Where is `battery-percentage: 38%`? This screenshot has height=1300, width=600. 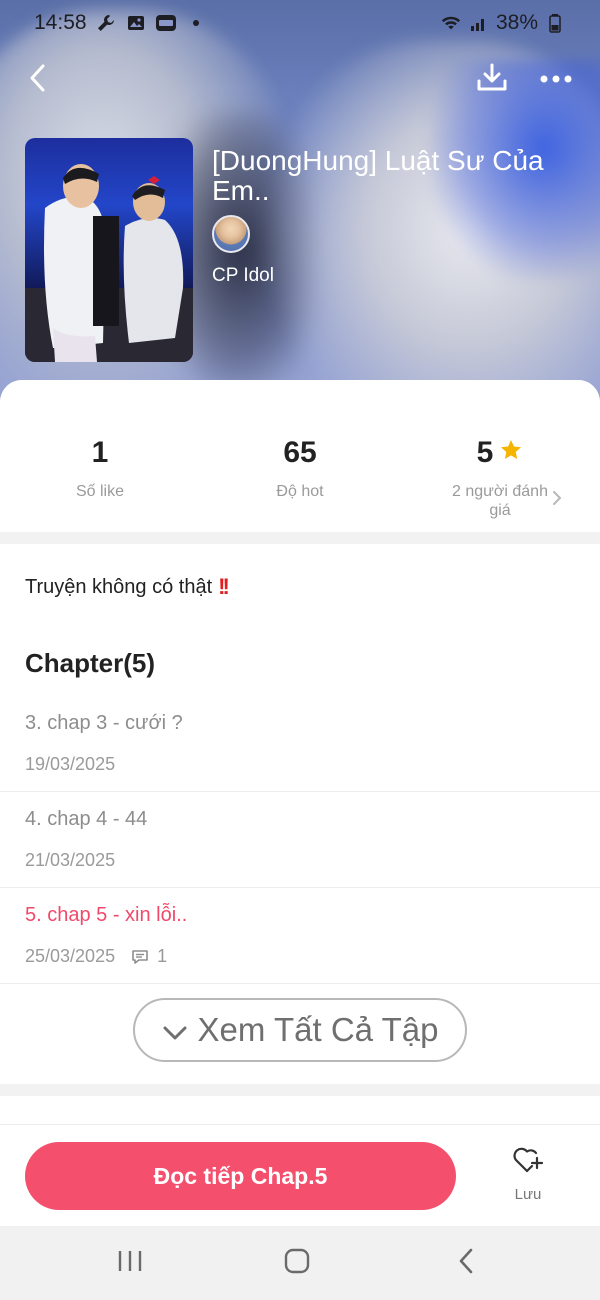 battery-percentage: 38% is located at coordinates (516, 22).